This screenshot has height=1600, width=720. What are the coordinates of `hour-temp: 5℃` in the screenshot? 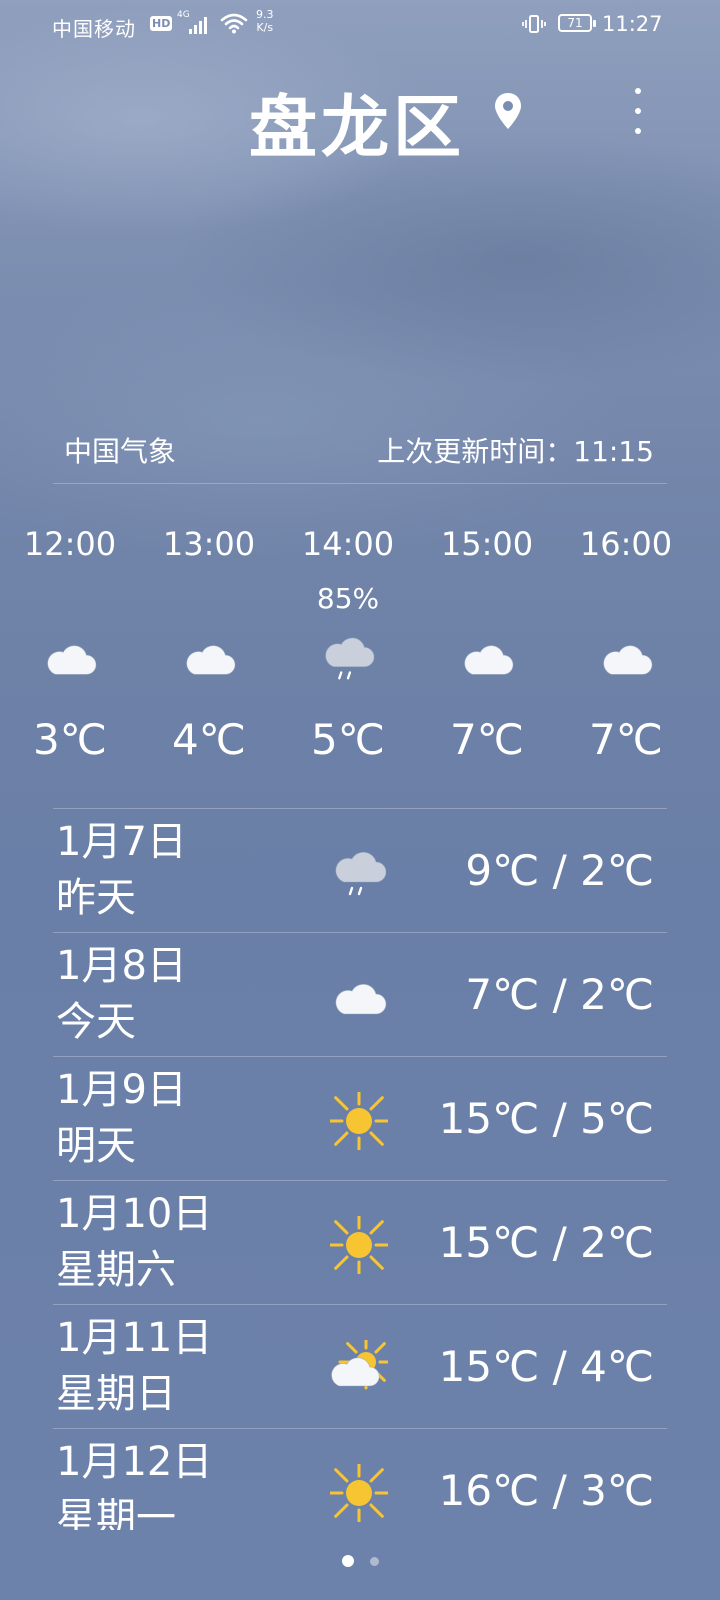 It's located at (348, 739).